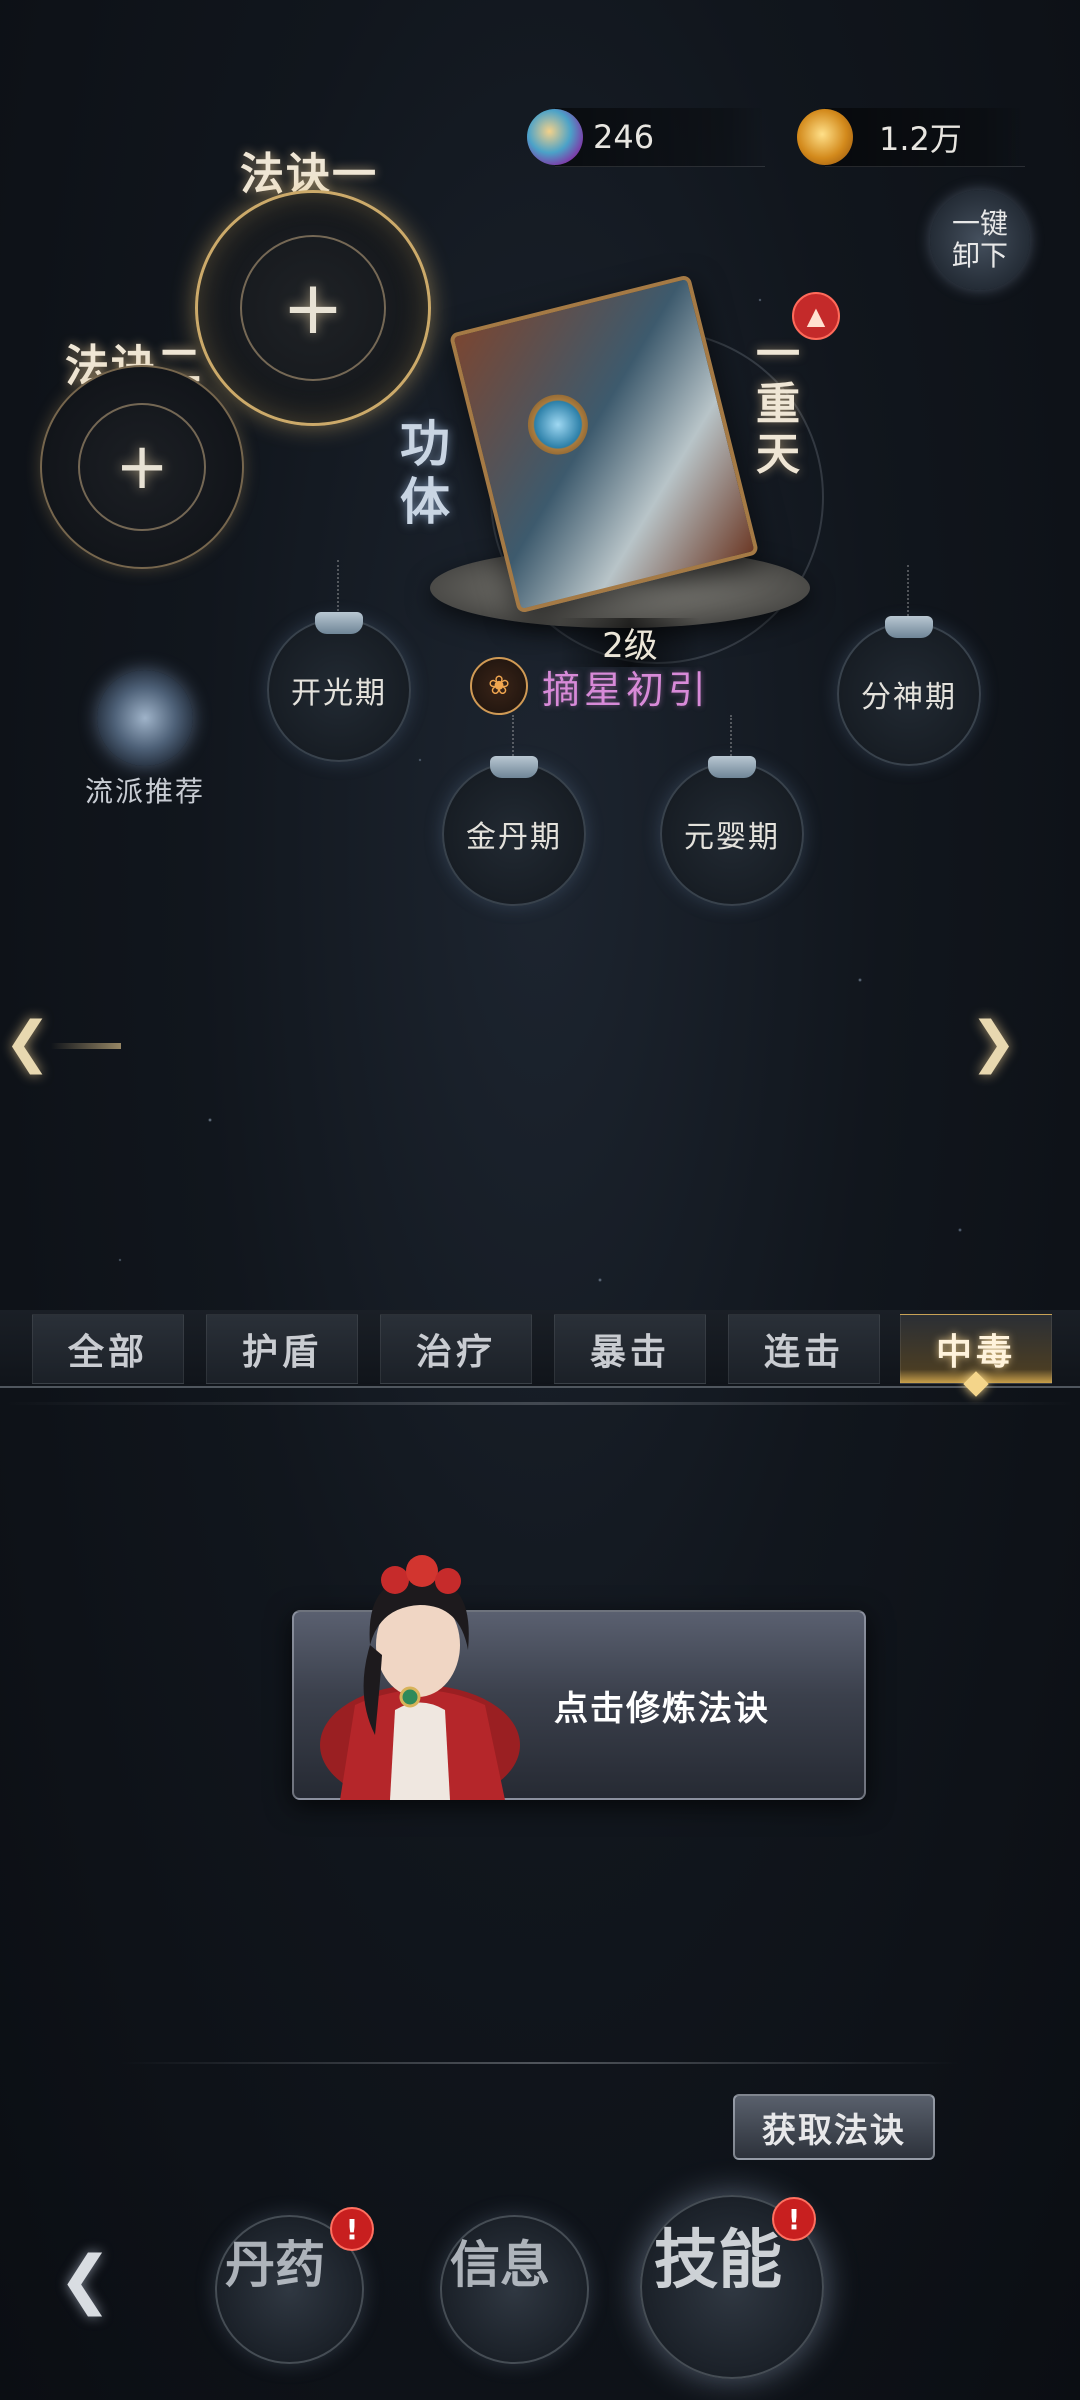 Image resolution: width=1080 pixels, height=2400 pixels. I want to click on skill-name: 摘星初引, so click(626, 689).